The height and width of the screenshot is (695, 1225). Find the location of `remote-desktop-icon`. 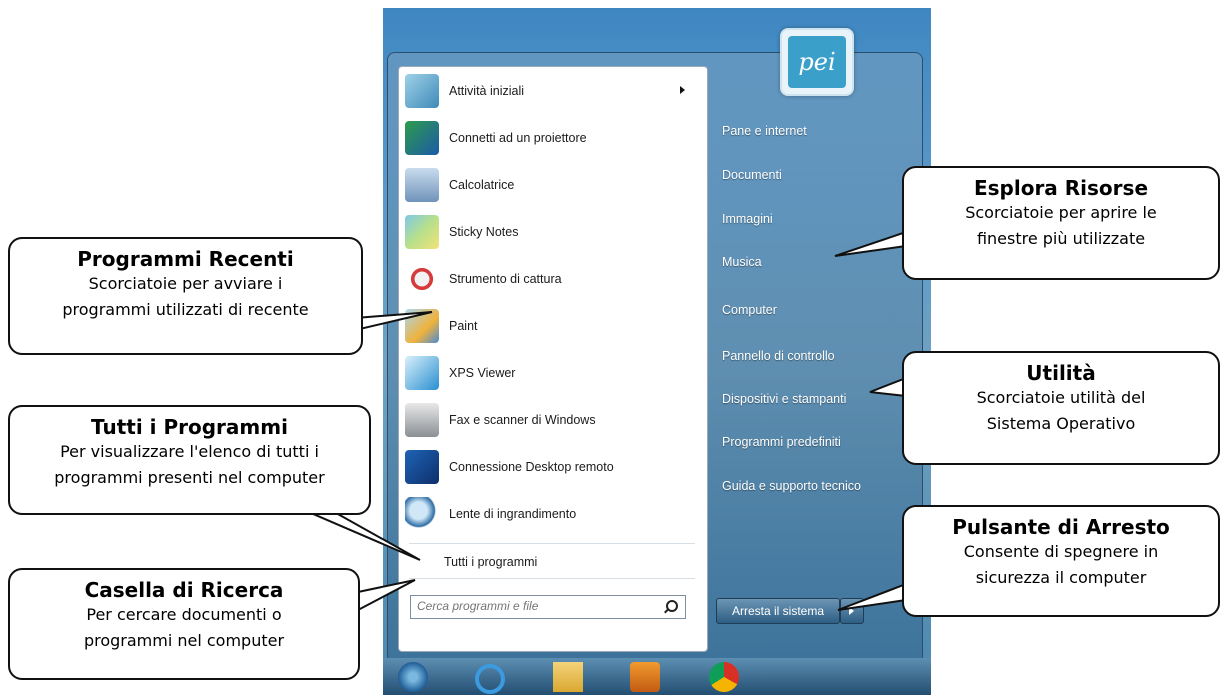

remote-desktop-icon is located at coordinates (422, 467).